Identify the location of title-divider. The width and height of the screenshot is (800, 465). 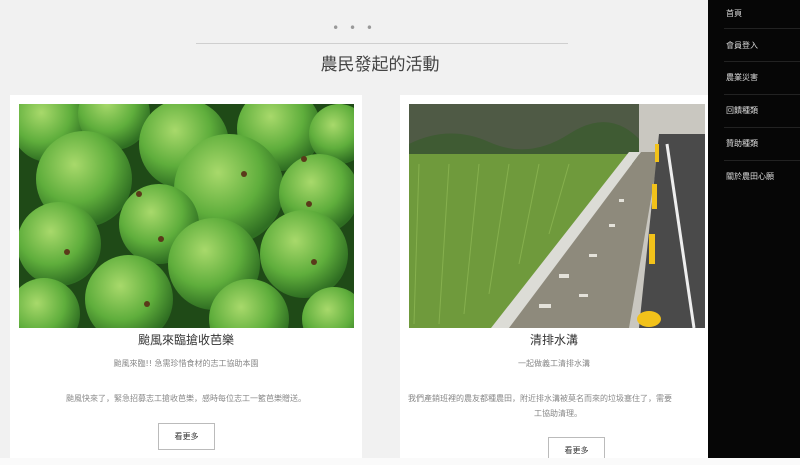
(382, 43).